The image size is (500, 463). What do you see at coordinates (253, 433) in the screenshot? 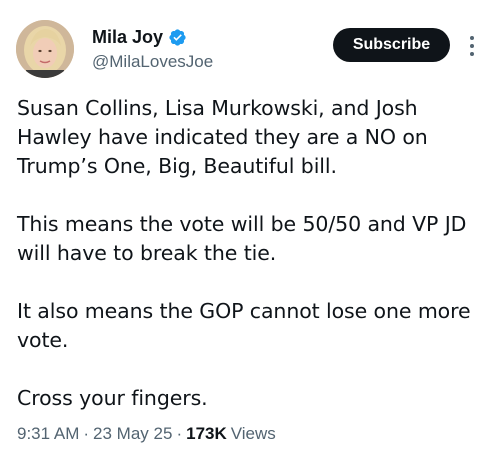
I see `views-label: Views` at bounding box center [253, 433].